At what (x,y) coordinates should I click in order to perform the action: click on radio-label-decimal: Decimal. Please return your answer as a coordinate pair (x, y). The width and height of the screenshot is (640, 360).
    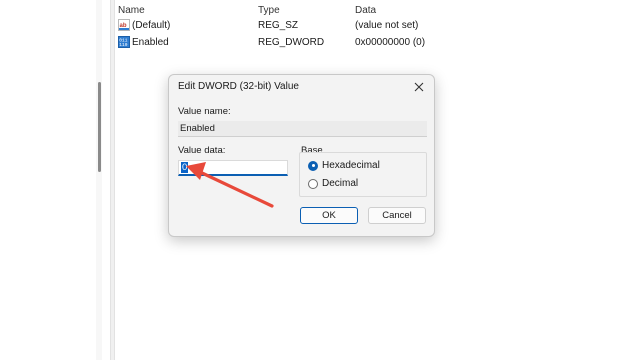
    Looking at the image, I should click on (340, 183).